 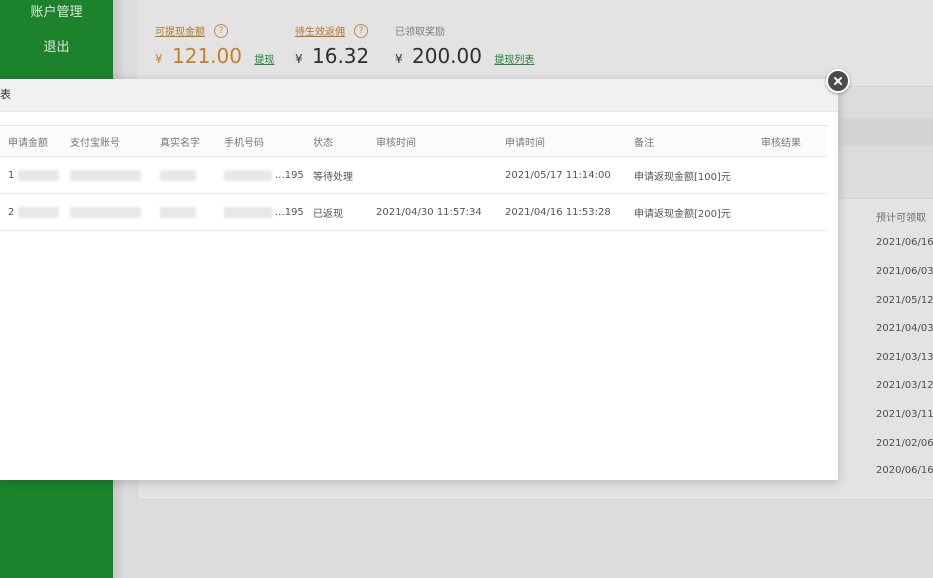 I want to click on cell-note: 申请返现金额[200]元, so click(x=689, y=212).